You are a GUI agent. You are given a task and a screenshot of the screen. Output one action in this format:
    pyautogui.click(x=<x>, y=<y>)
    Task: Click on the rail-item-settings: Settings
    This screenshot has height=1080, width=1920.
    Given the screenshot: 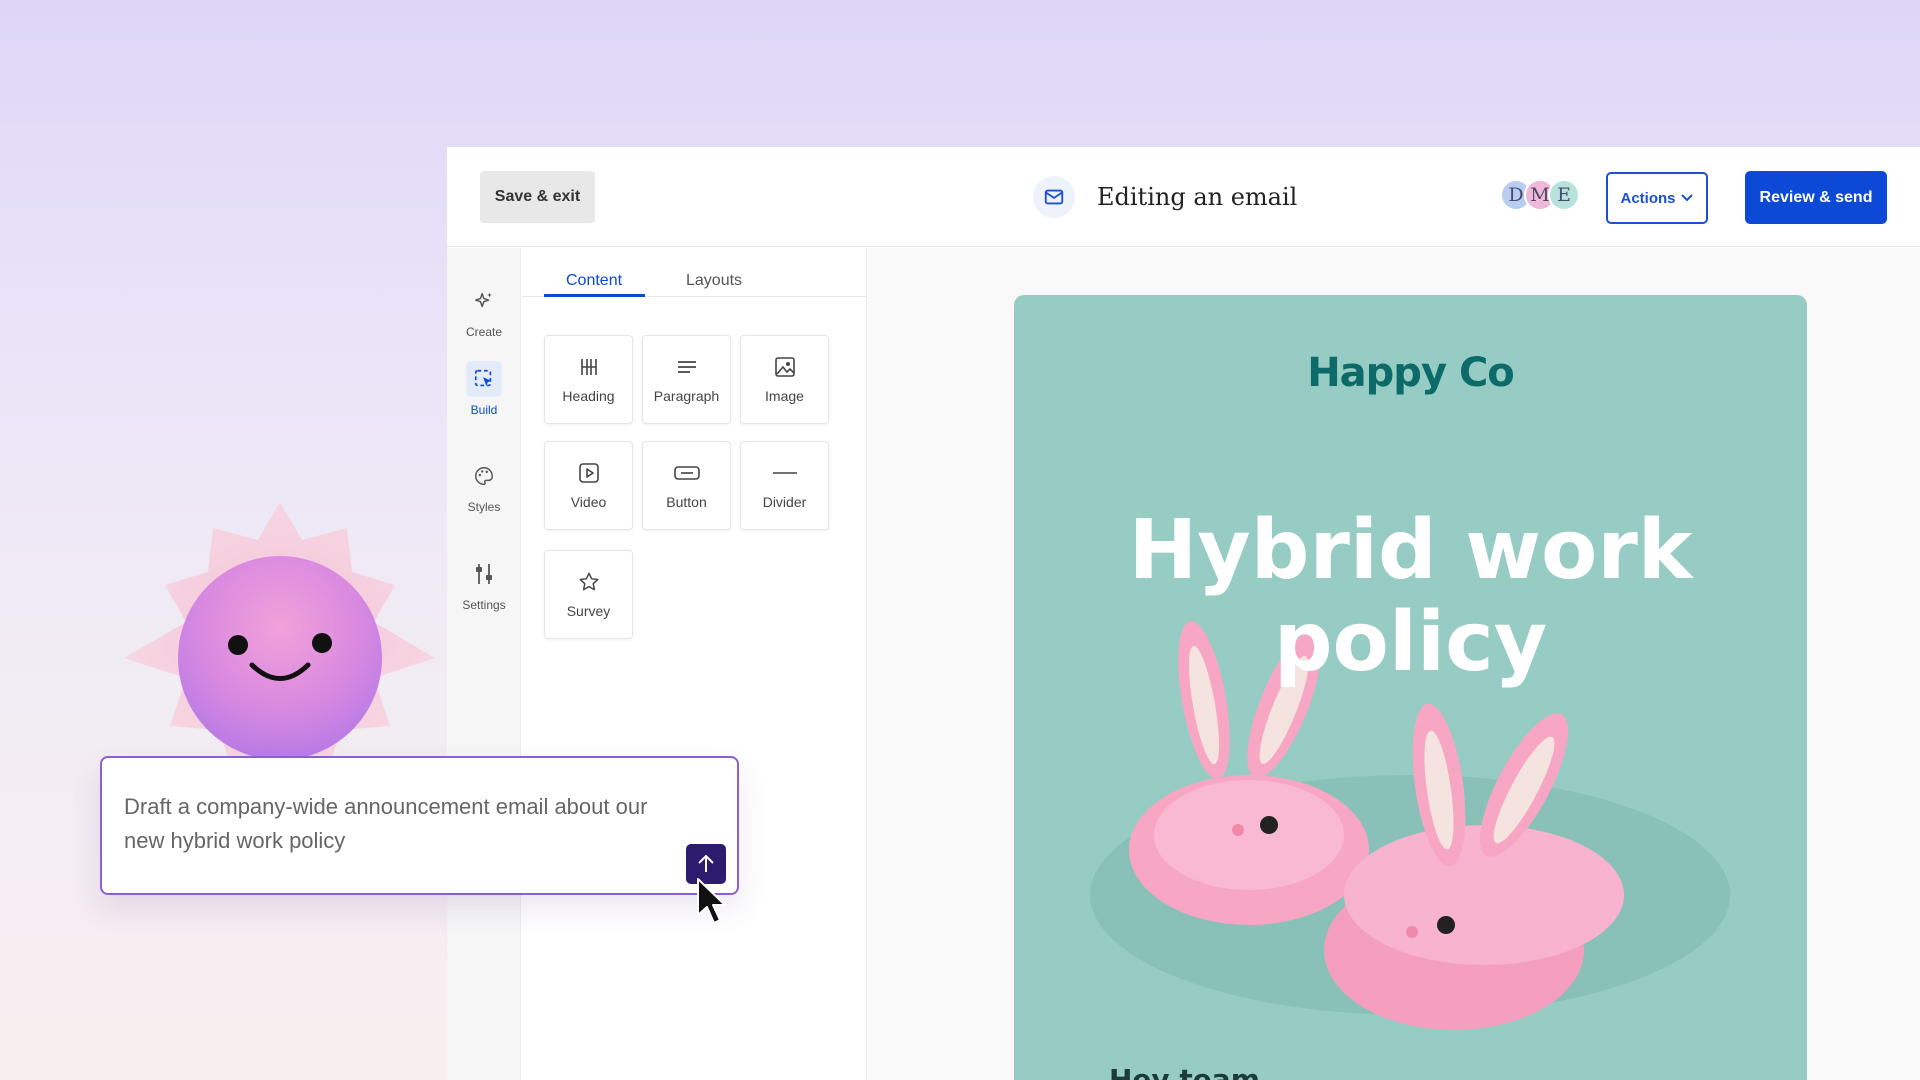 What is the action you would take?
    pyautogui.click(x=484, y=584)
    